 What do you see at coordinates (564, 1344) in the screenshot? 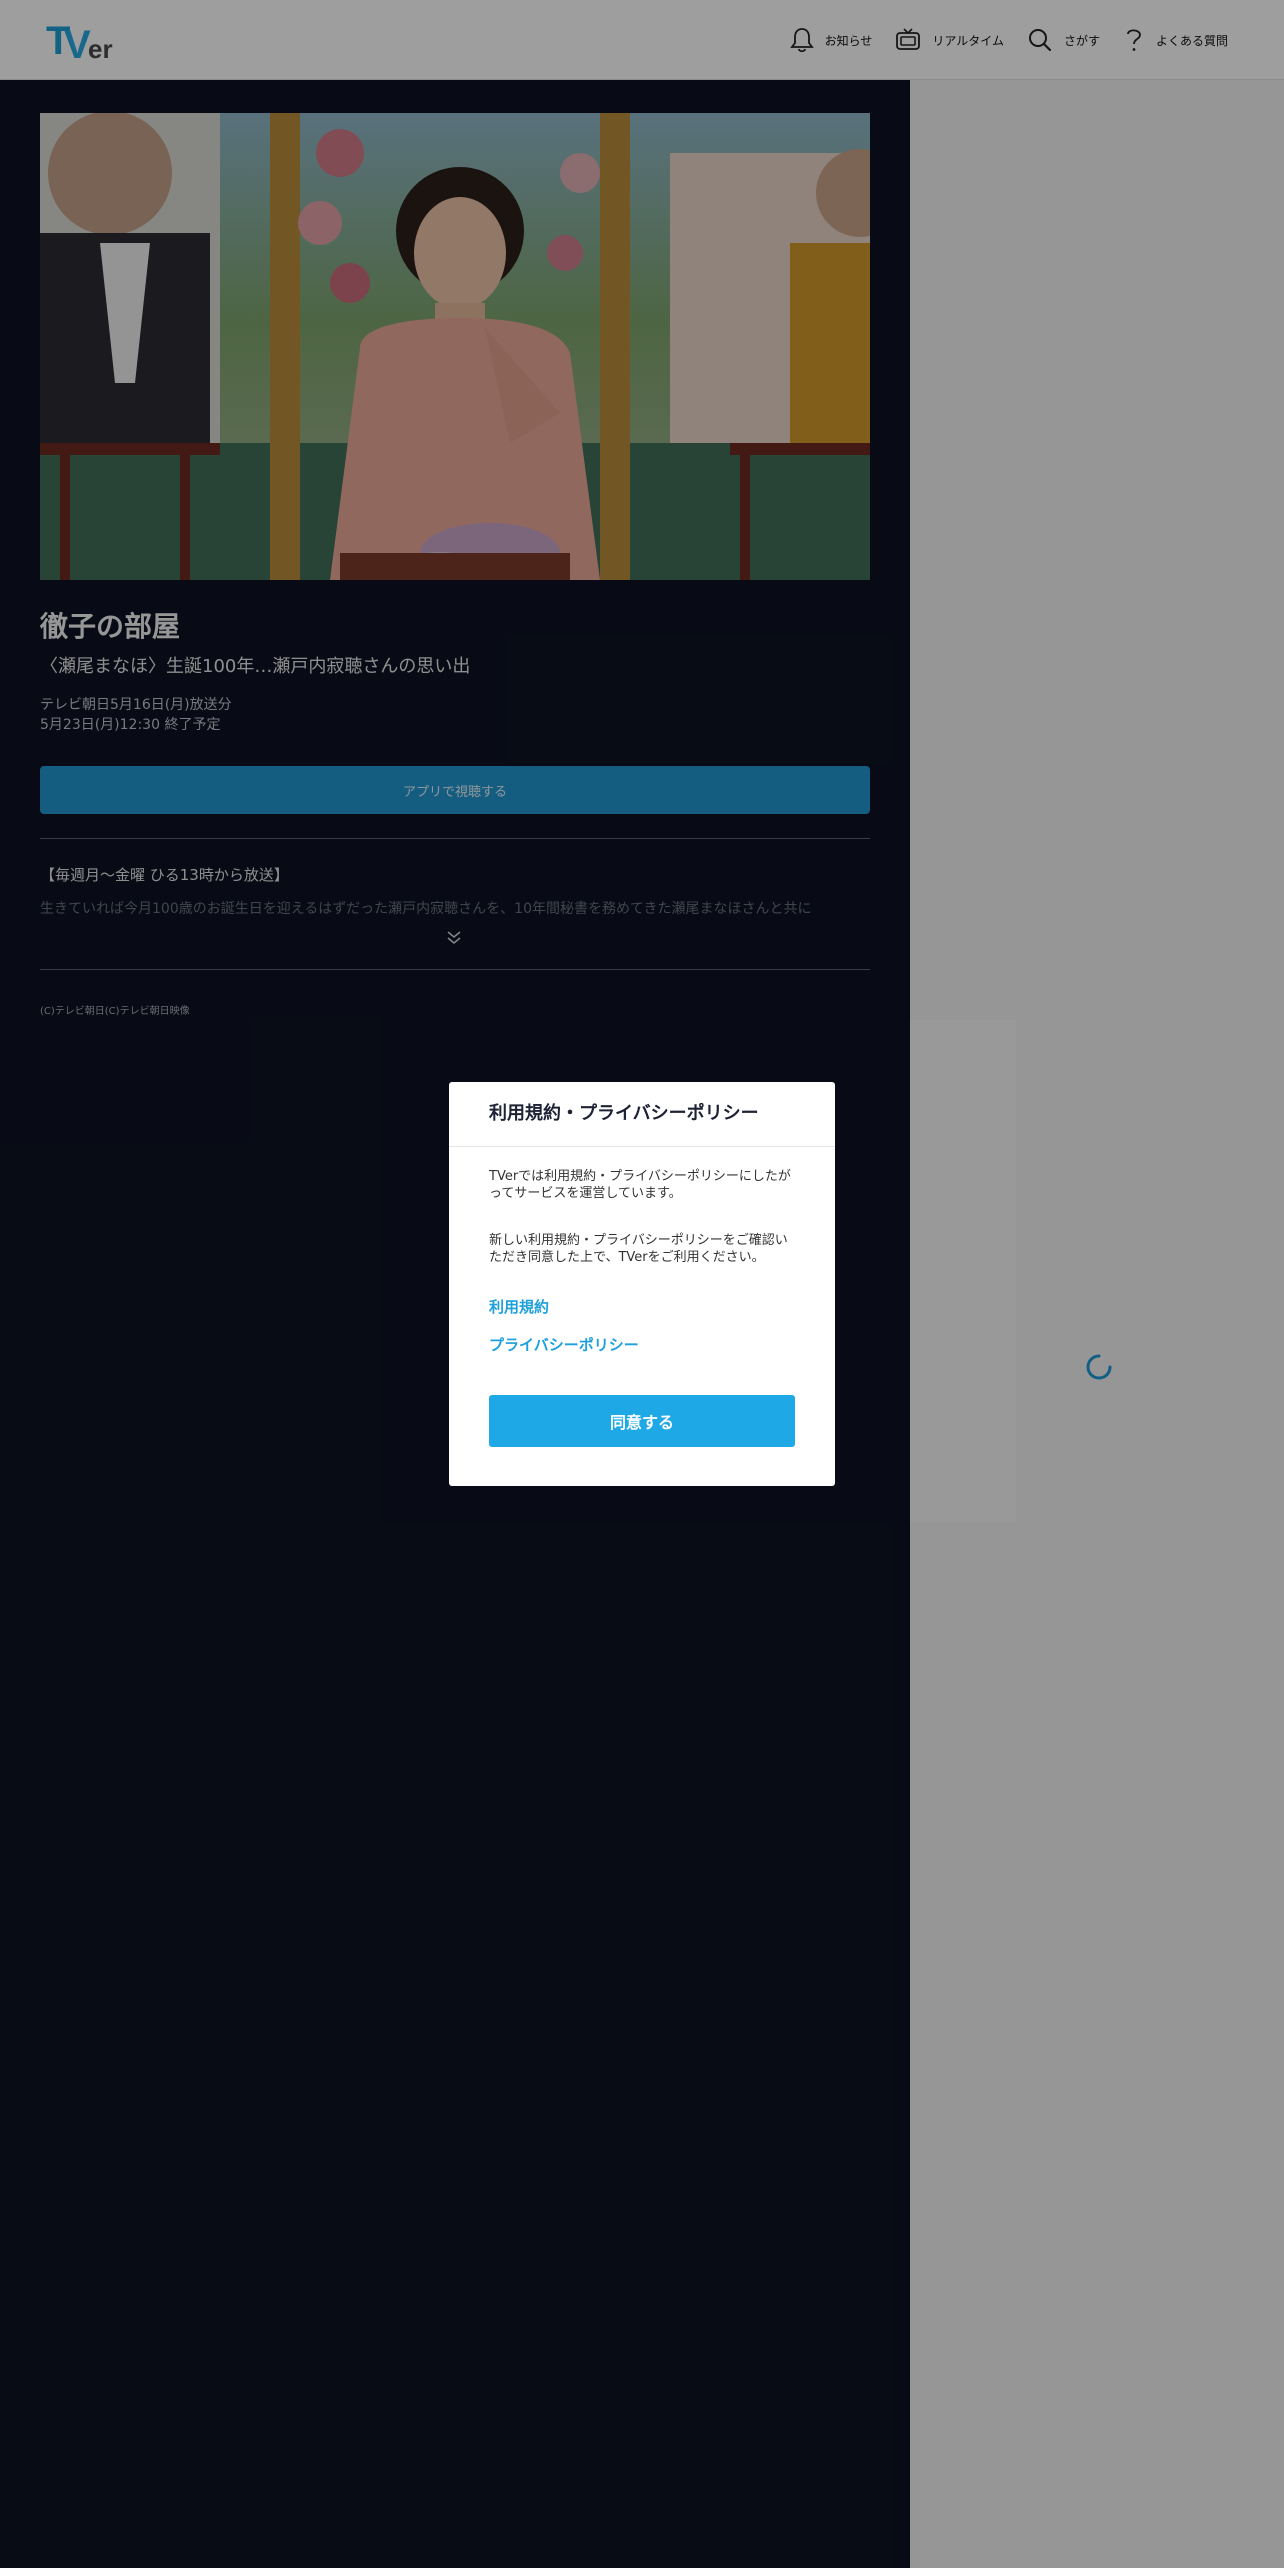
I see `privacy-policy-link: プライバシーポリシー` at bounding box center [564, 1344].